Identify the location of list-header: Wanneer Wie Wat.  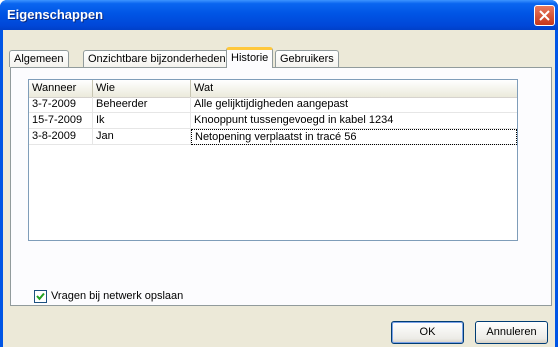
(273, 89).